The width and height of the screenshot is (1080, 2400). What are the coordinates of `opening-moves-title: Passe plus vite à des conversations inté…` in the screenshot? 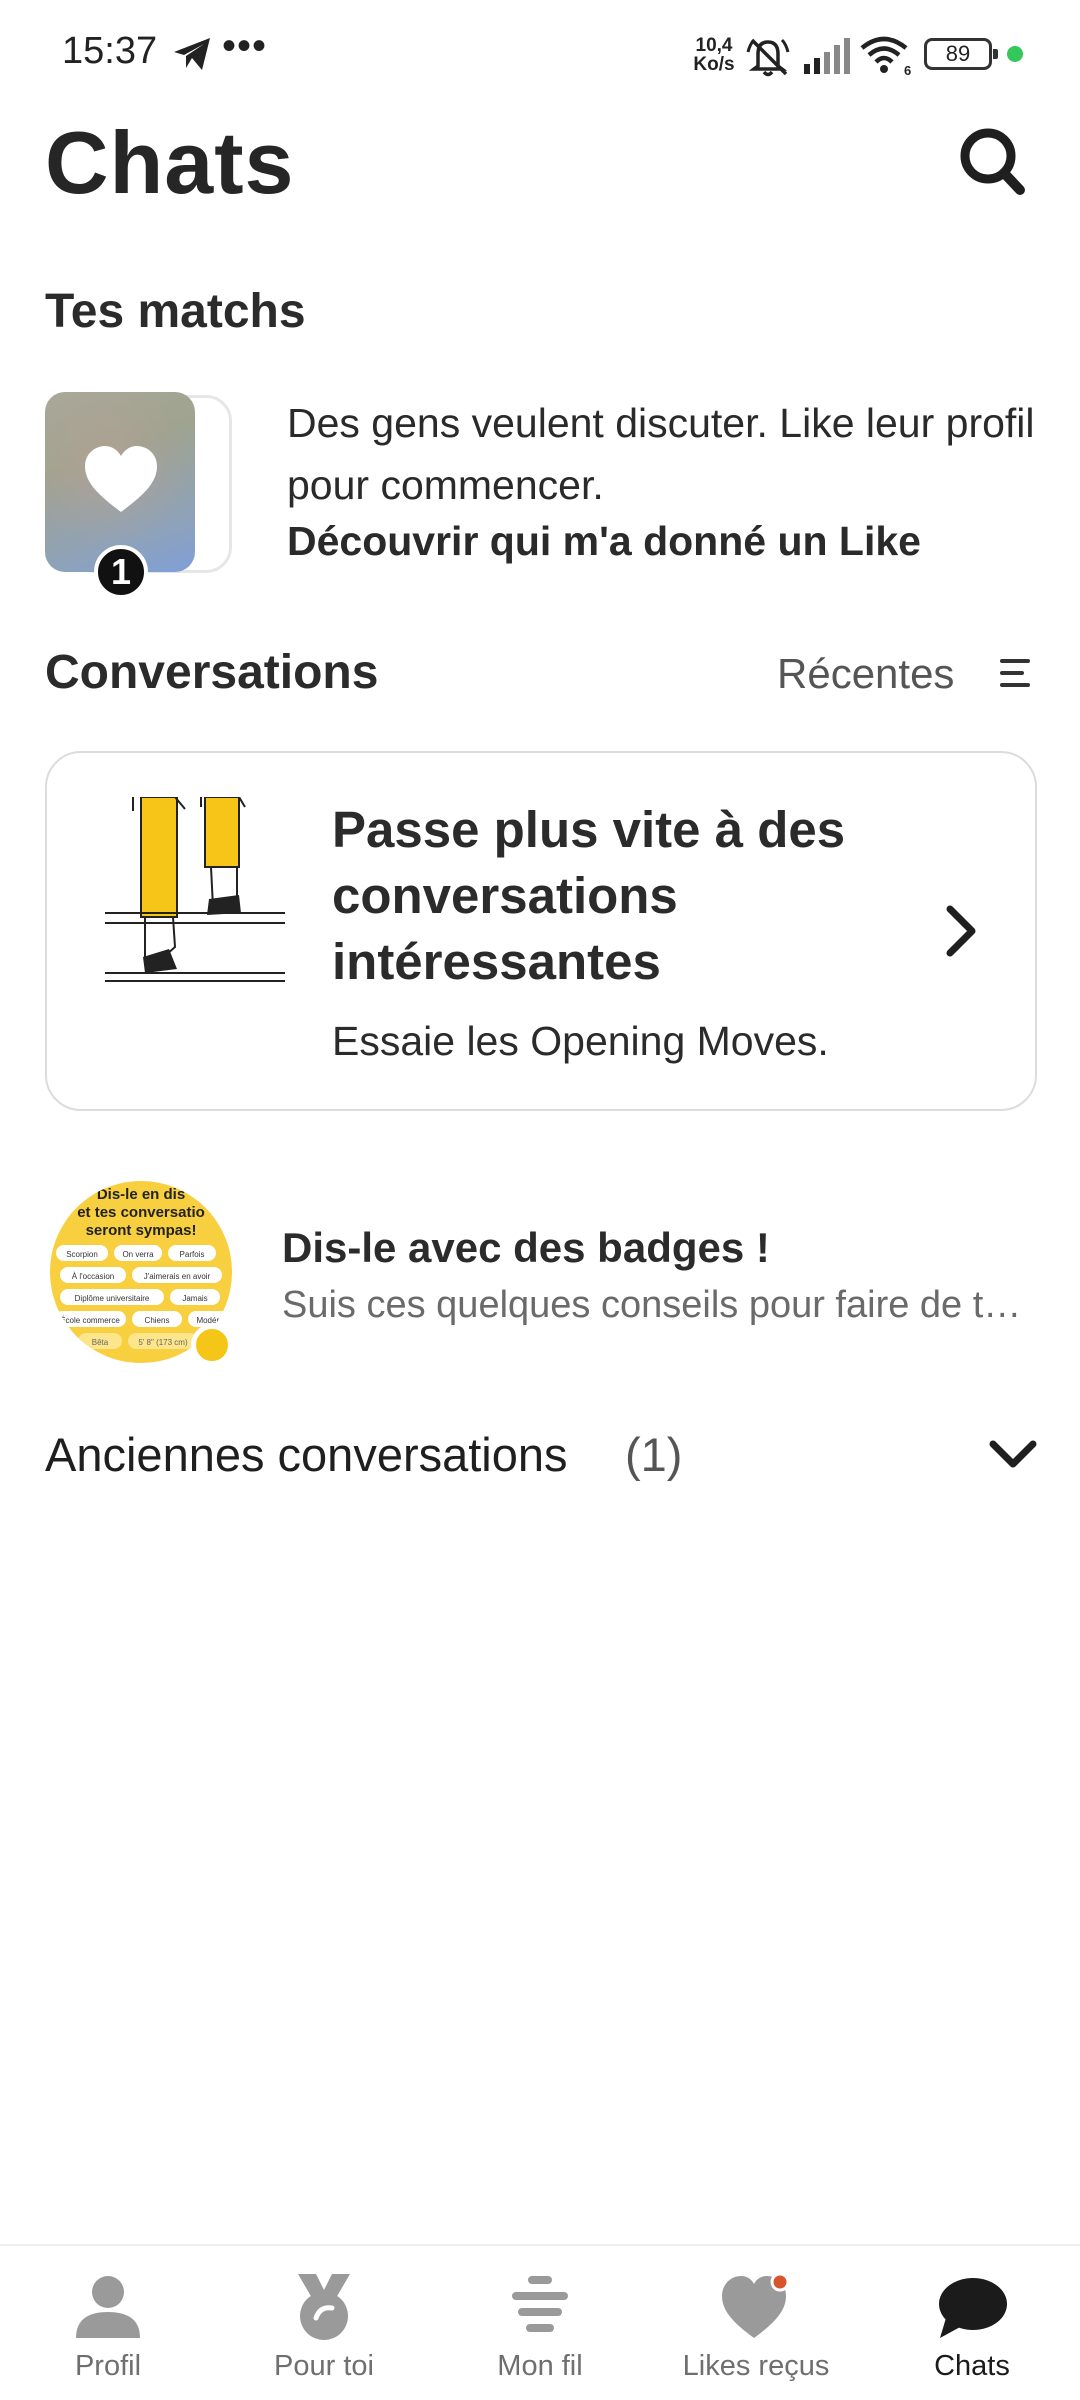 It's located at (589, 895).